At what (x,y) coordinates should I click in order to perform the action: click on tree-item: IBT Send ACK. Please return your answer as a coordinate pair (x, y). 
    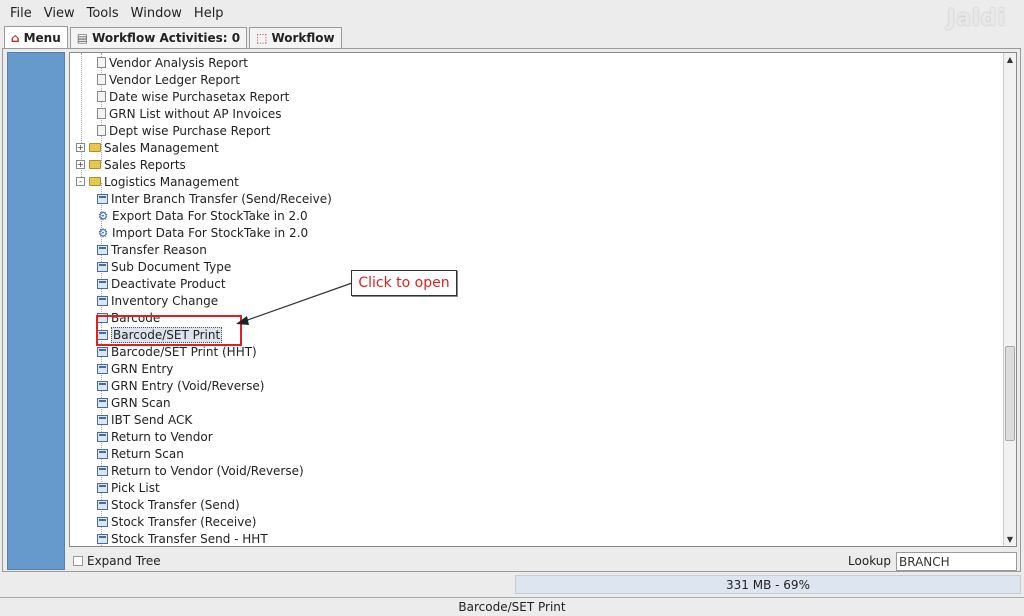
    Looking at the image, I should click on (144, 419).